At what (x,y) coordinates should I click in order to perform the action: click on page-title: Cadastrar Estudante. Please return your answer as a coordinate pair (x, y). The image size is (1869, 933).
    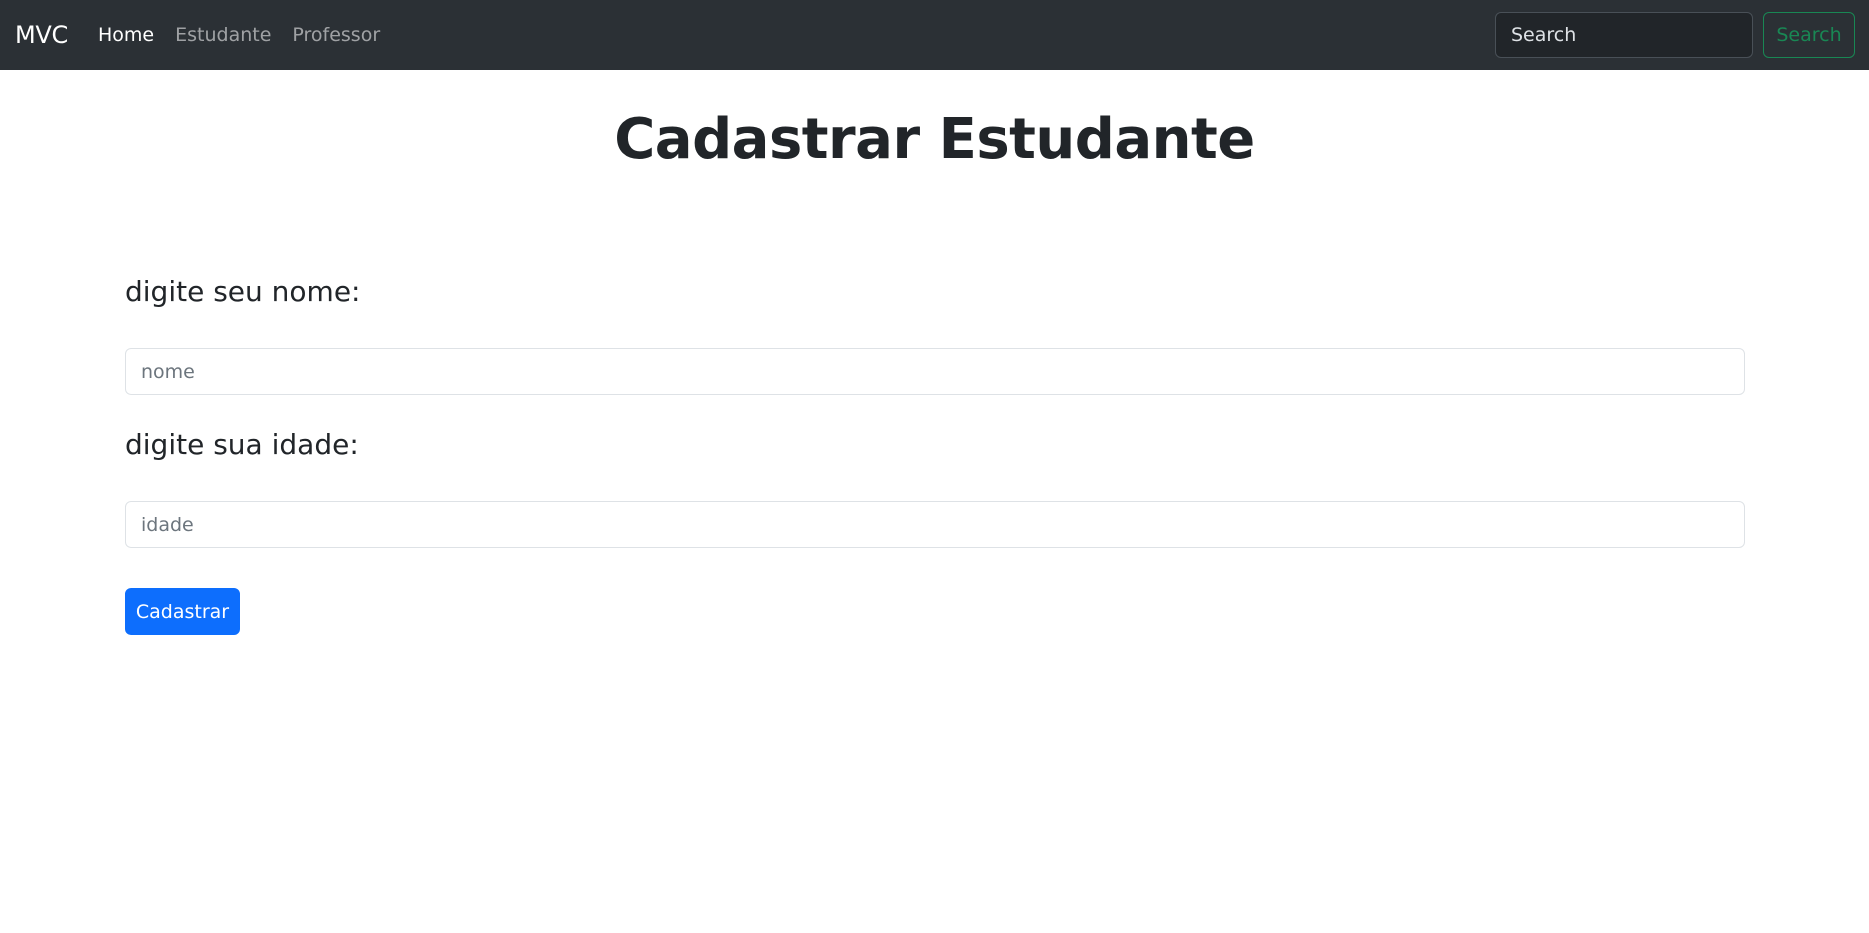
    Looking at the image, I should click on (934, 139).